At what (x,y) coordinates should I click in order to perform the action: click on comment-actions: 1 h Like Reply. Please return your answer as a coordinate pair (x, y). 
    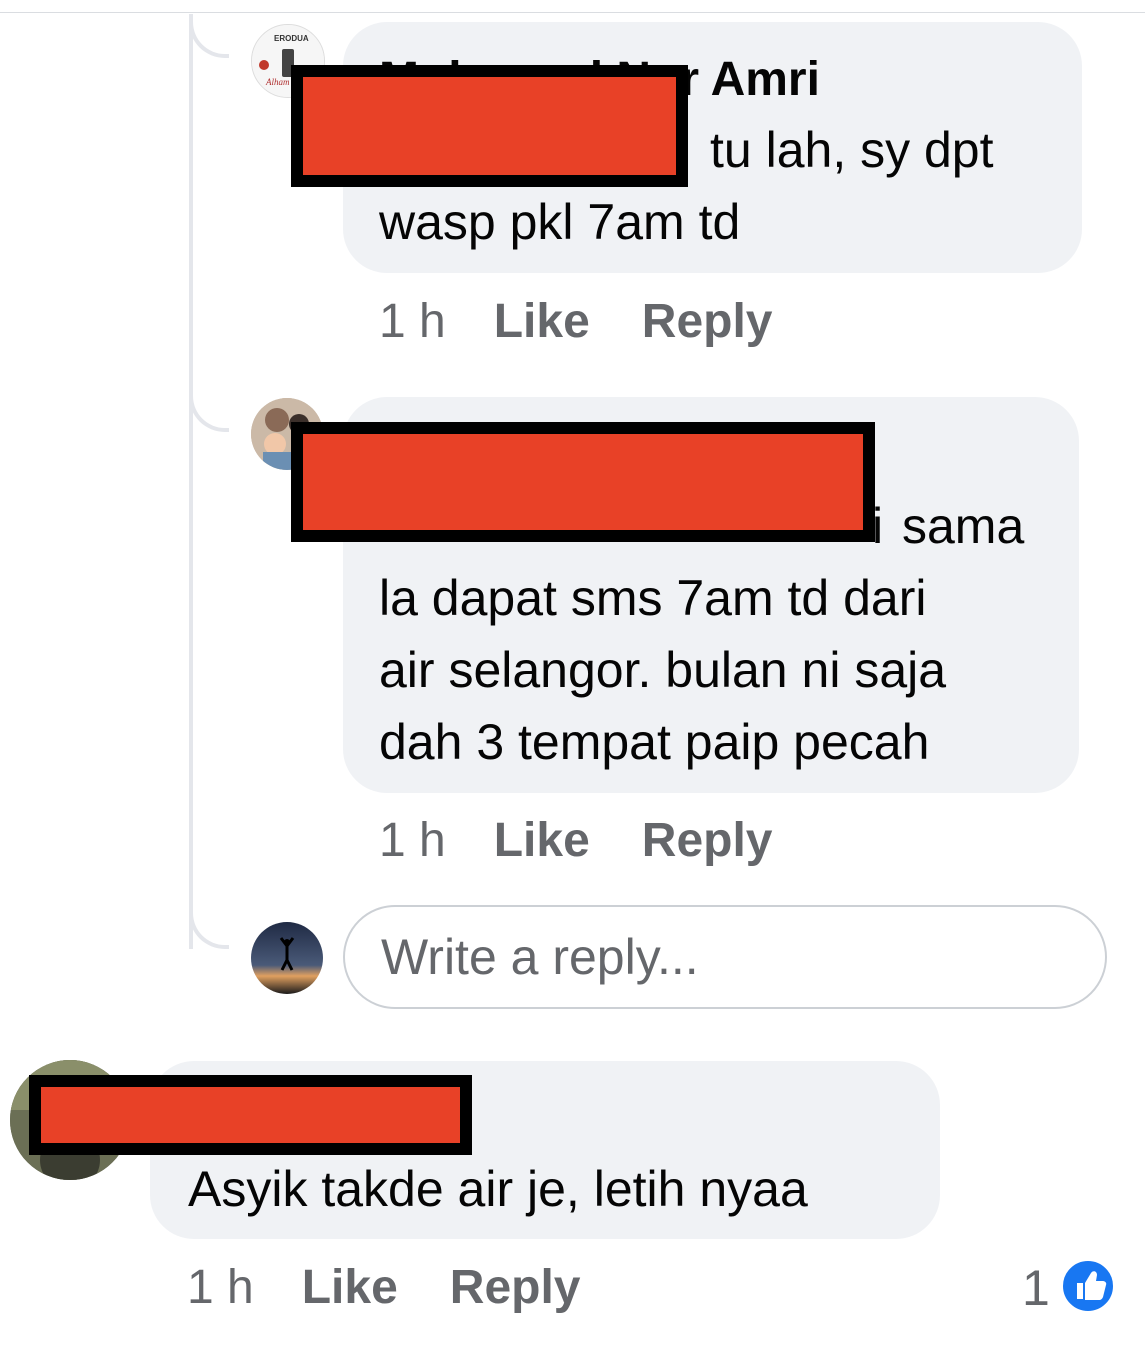
    Looking at the image, I should click on (384, 1288).